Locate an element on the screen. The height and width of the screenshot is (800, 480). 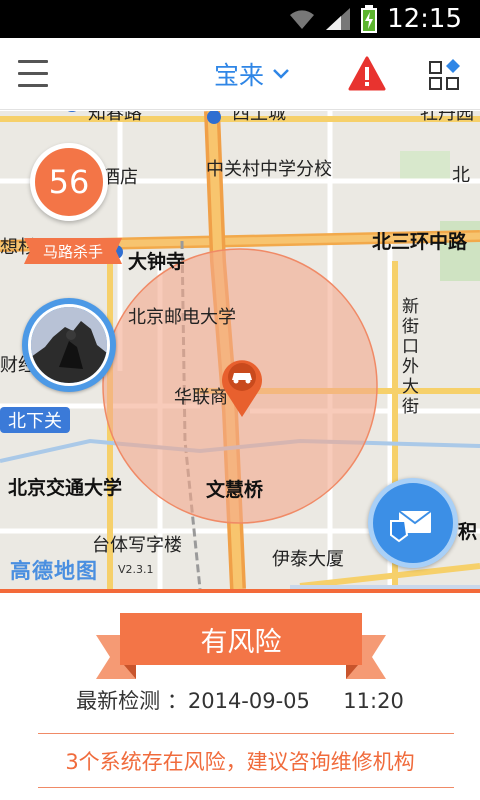
map-label: 新街口外大街 is located at coordinates (410, 357).